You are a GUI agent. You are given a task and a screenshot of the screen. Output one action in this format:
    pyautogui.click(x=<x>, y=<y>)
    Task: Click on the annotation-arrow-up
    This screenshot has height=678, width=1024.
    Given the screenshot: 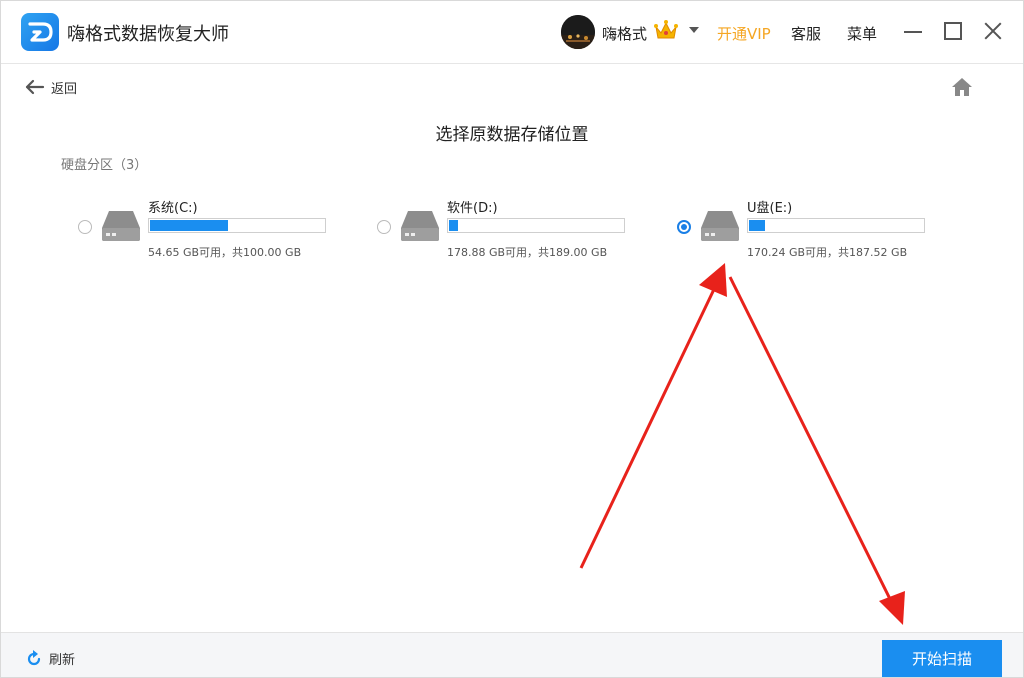 What is the action you would take?
    pyautogui.click(x=653, y=416)
    